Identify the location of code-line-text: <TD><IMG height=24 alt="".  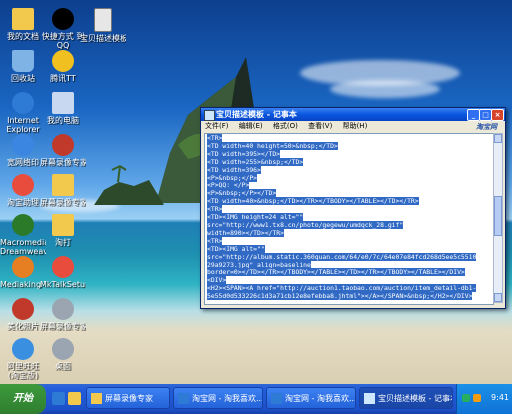
(255, 217).